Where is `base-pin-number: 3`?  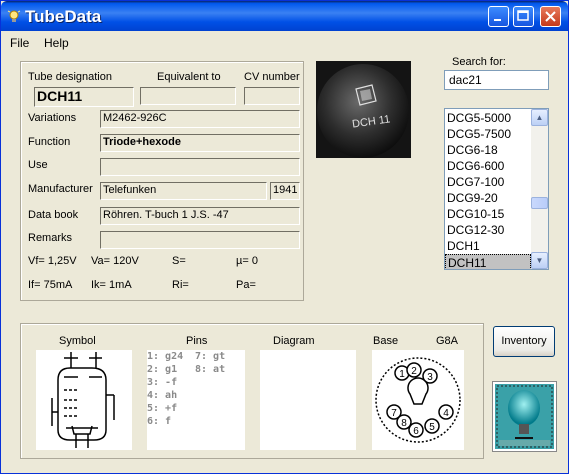 base-pin-number: 3 is located at coordinates (430, 377).